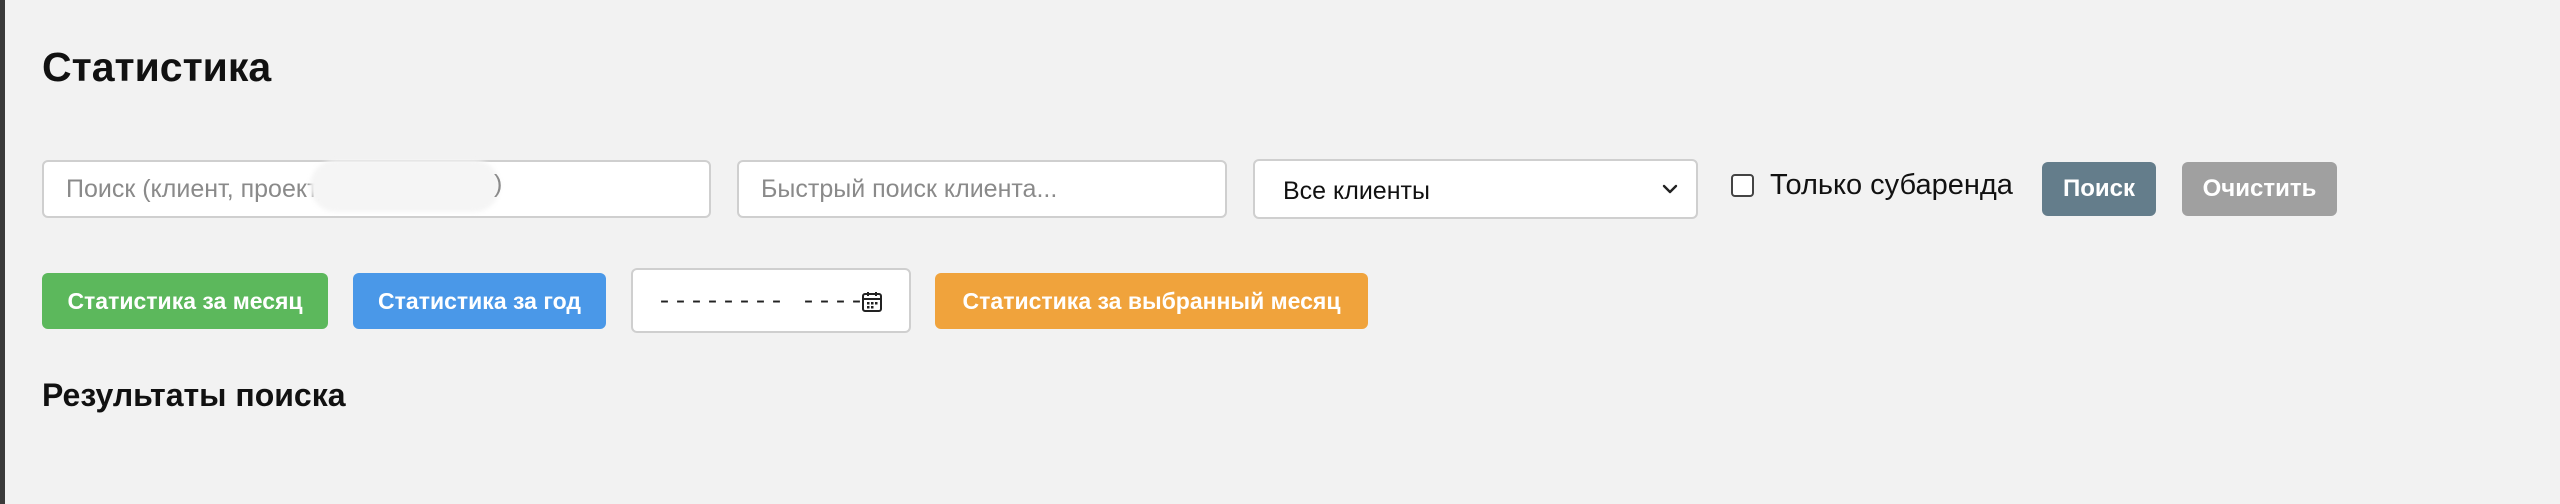  I want to click on window-left-edge, so click(2, 252).